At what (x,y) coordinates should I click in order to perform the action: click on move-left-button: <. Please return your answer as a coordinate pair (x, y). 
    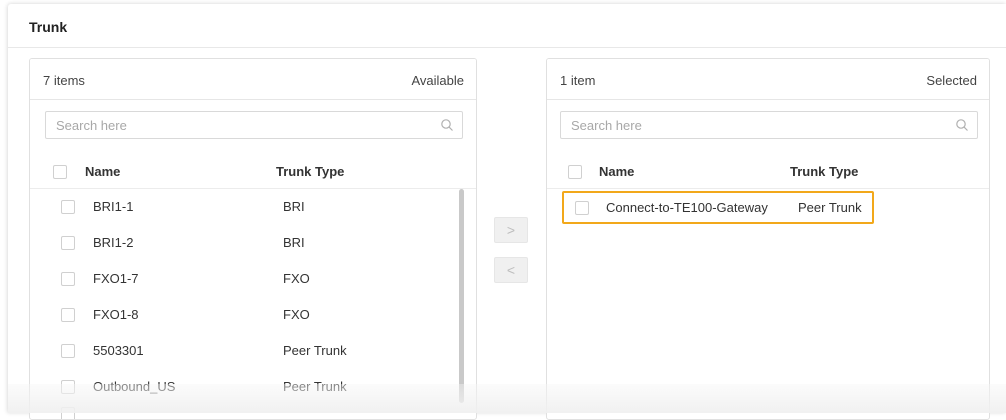
    Looking at the image, I should click on (511, 270).